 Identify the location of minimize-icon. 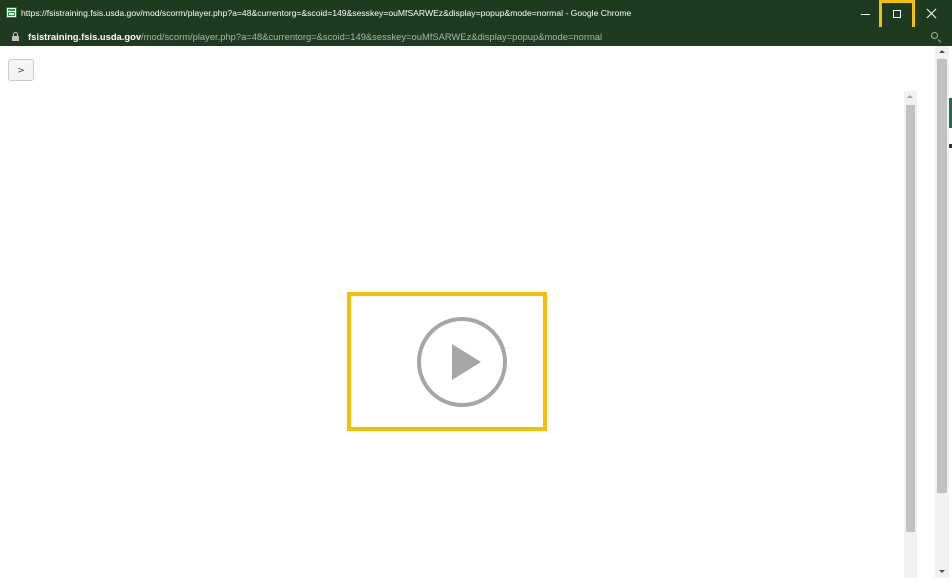
(865, 14).